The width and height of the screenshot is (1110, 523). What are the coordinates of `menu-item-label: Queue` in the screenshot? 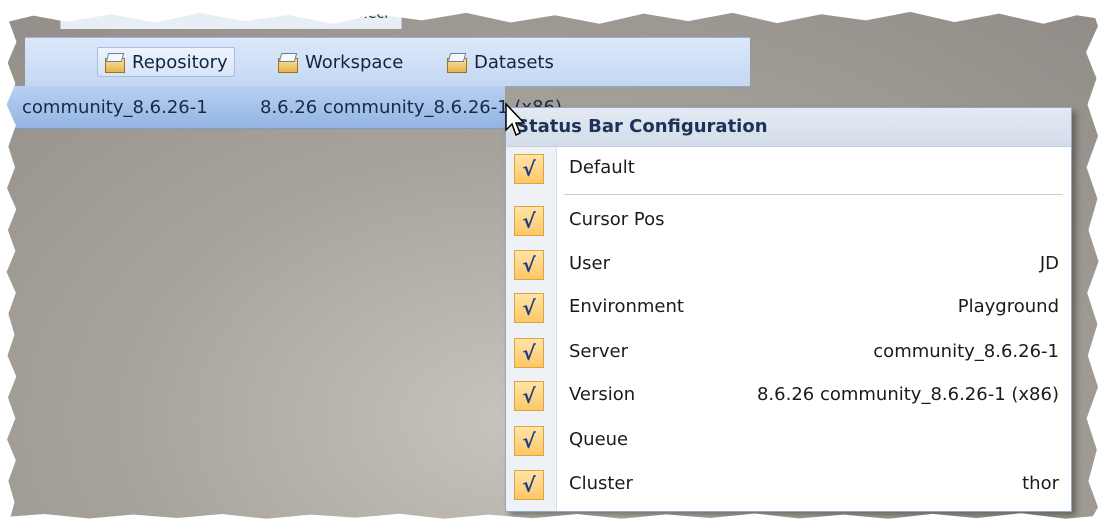 It's located at (599, 439).